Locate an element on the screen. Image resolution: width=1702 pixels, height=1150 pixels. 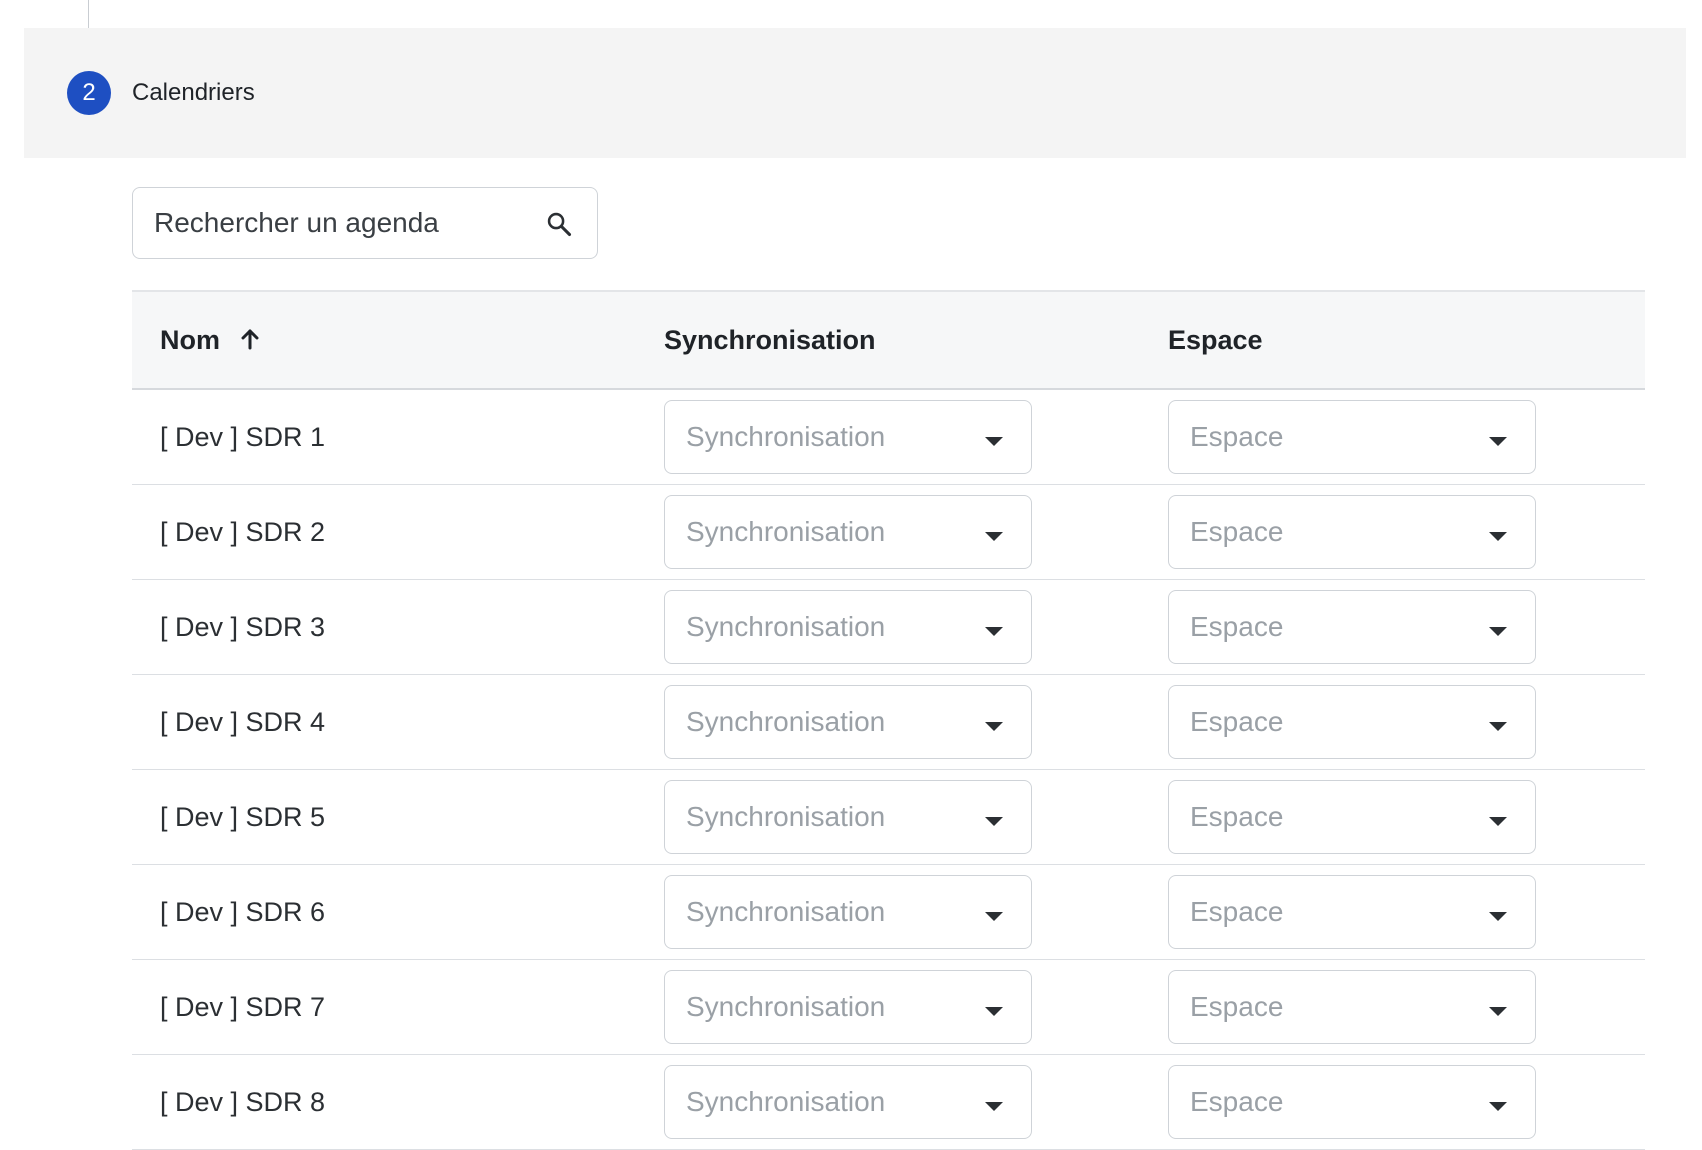
search-field is located at coordinates (365, 223).